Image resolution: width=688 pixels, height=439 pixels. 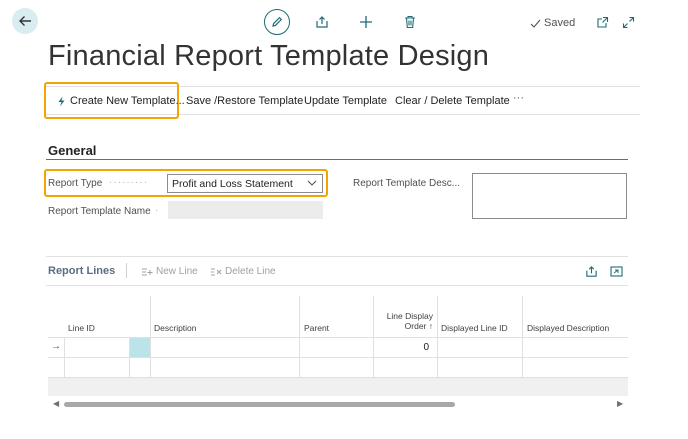 I want to click on add-icon, so click(x=366, y=22).